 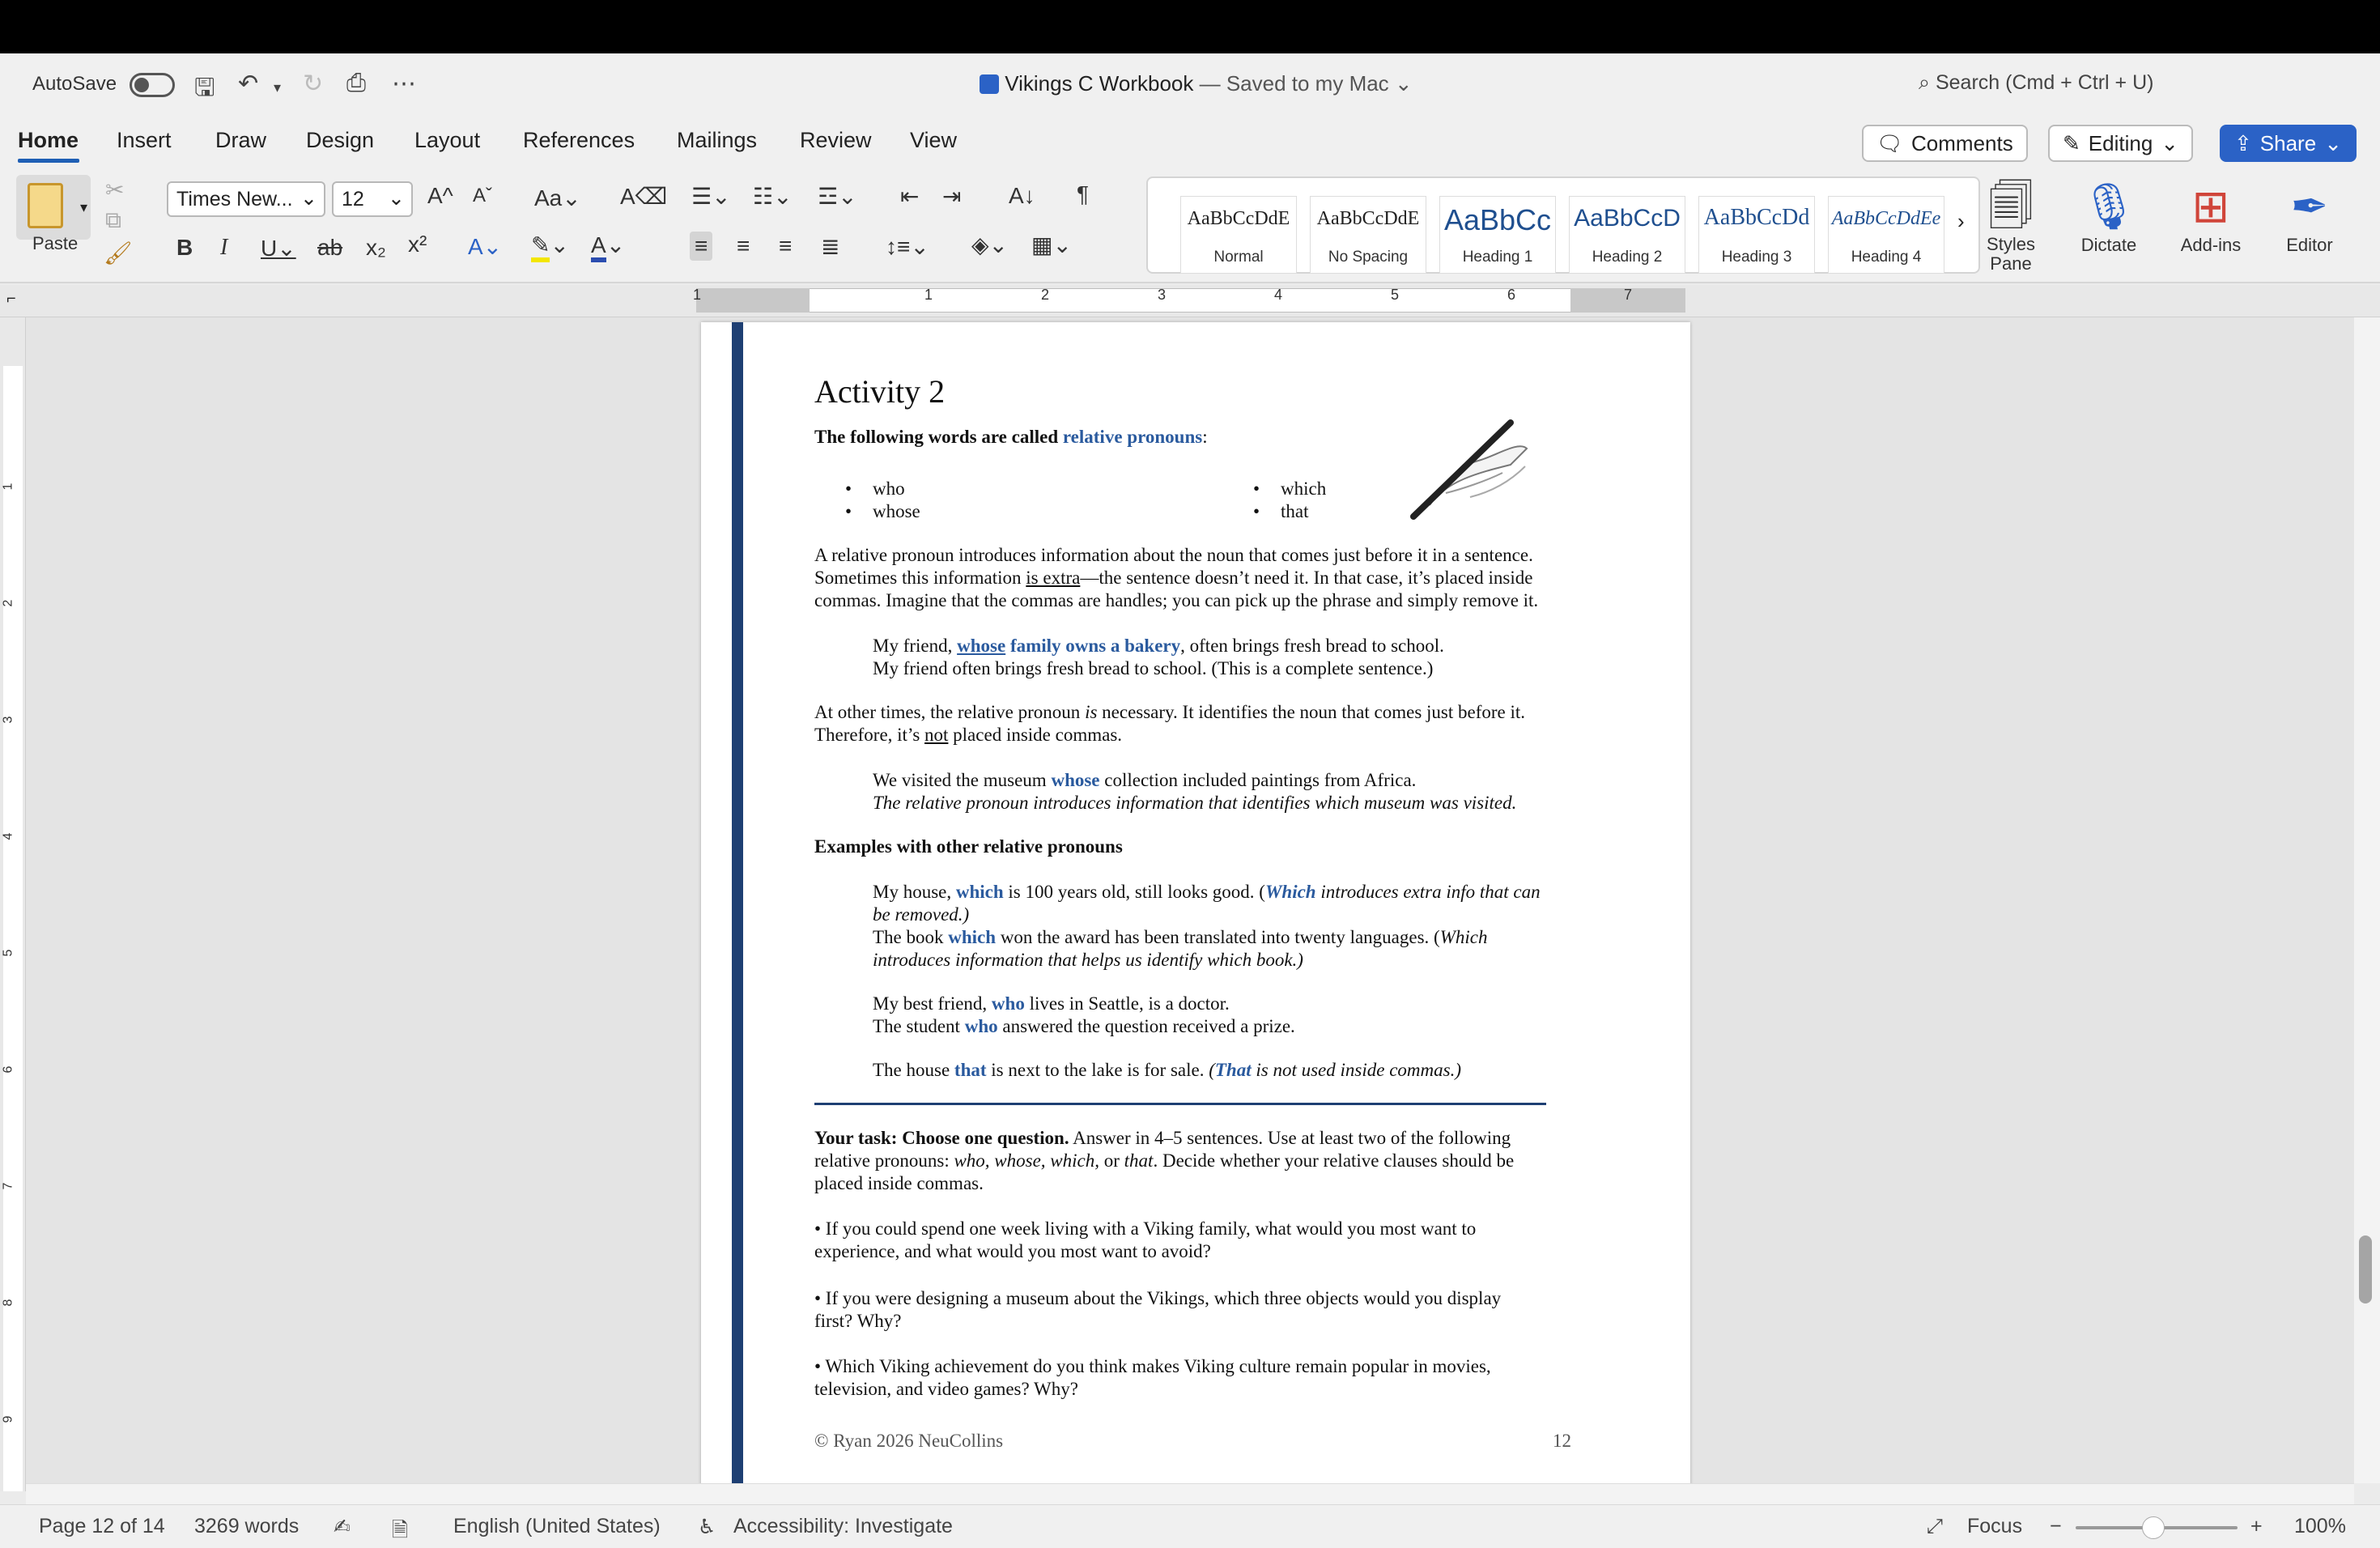 I want to click on section-divider, so click(x=1180, y=1104).